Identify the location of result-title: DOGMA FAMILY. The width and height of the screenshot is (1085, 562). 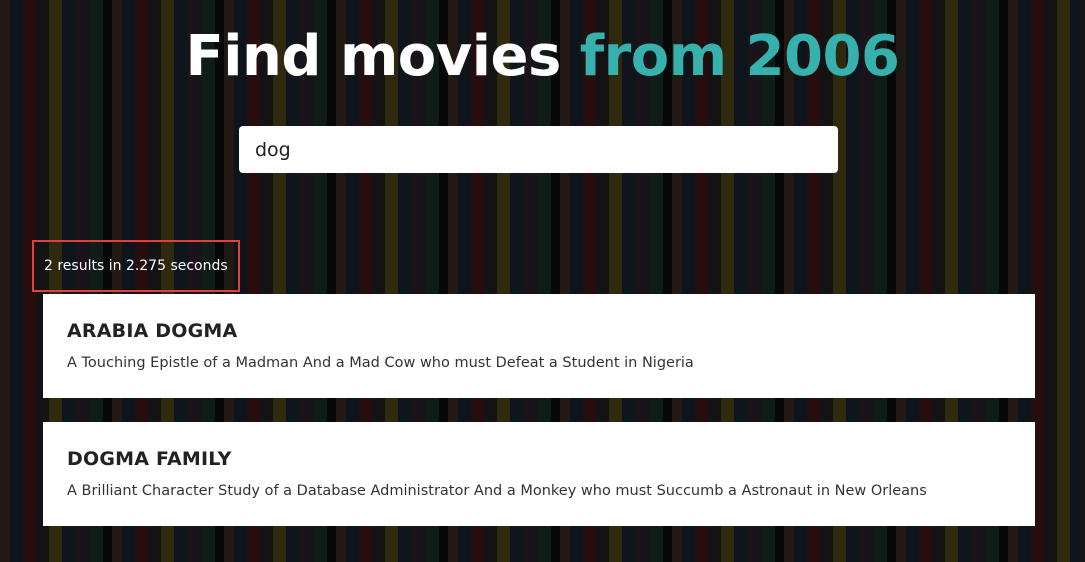
(149, 459).